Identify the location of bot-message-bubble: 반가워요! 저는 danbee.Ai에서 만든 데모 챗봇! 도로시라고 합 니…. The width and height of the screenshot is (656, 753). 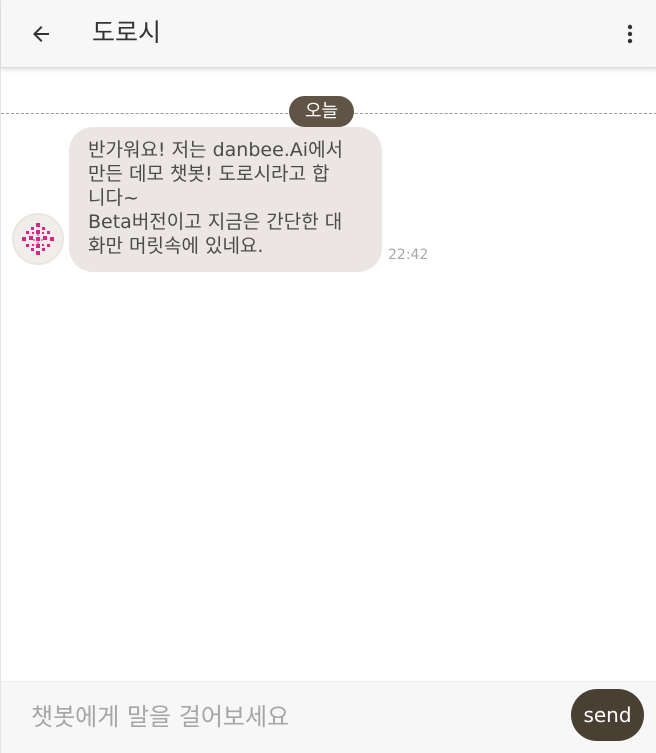
(225, 199).